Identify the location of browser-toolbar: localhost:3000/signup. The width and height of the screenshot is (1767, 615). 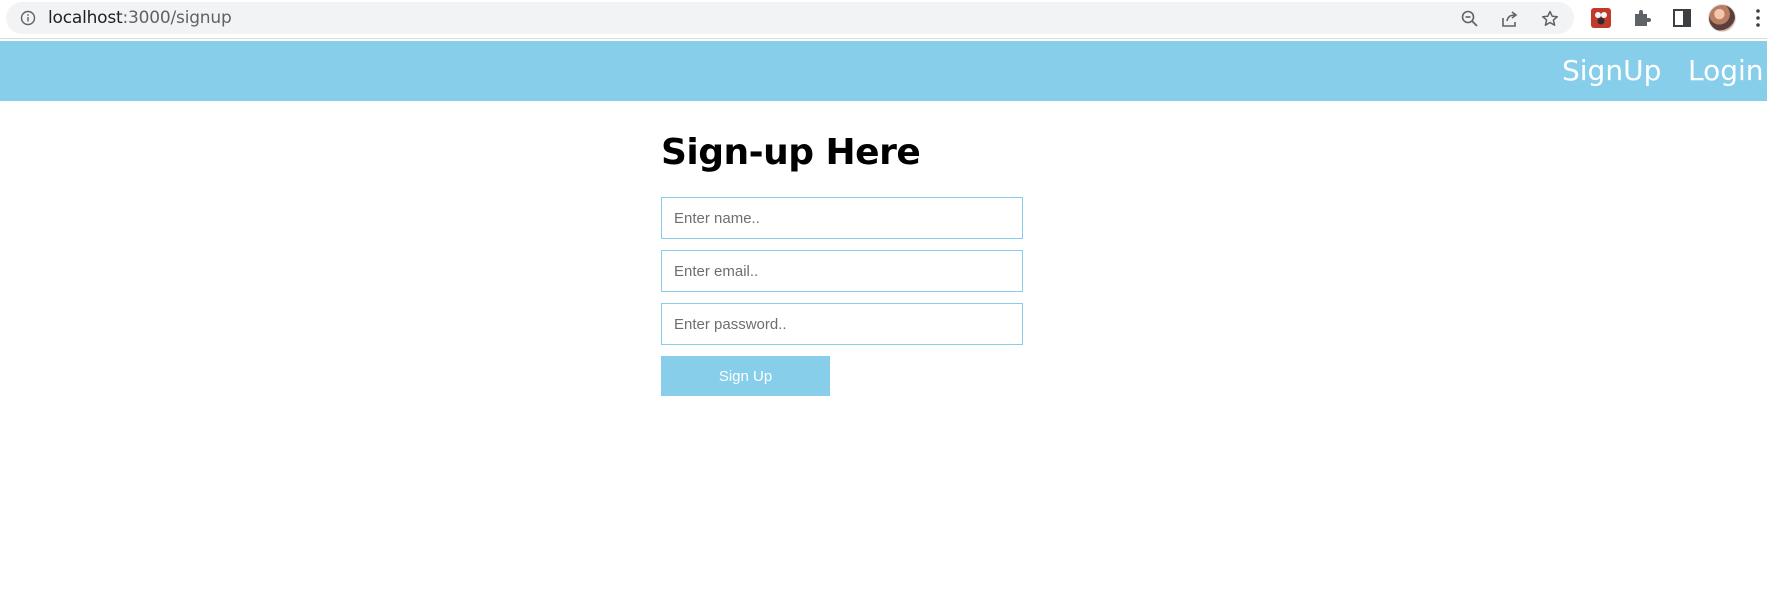
(883, 19).